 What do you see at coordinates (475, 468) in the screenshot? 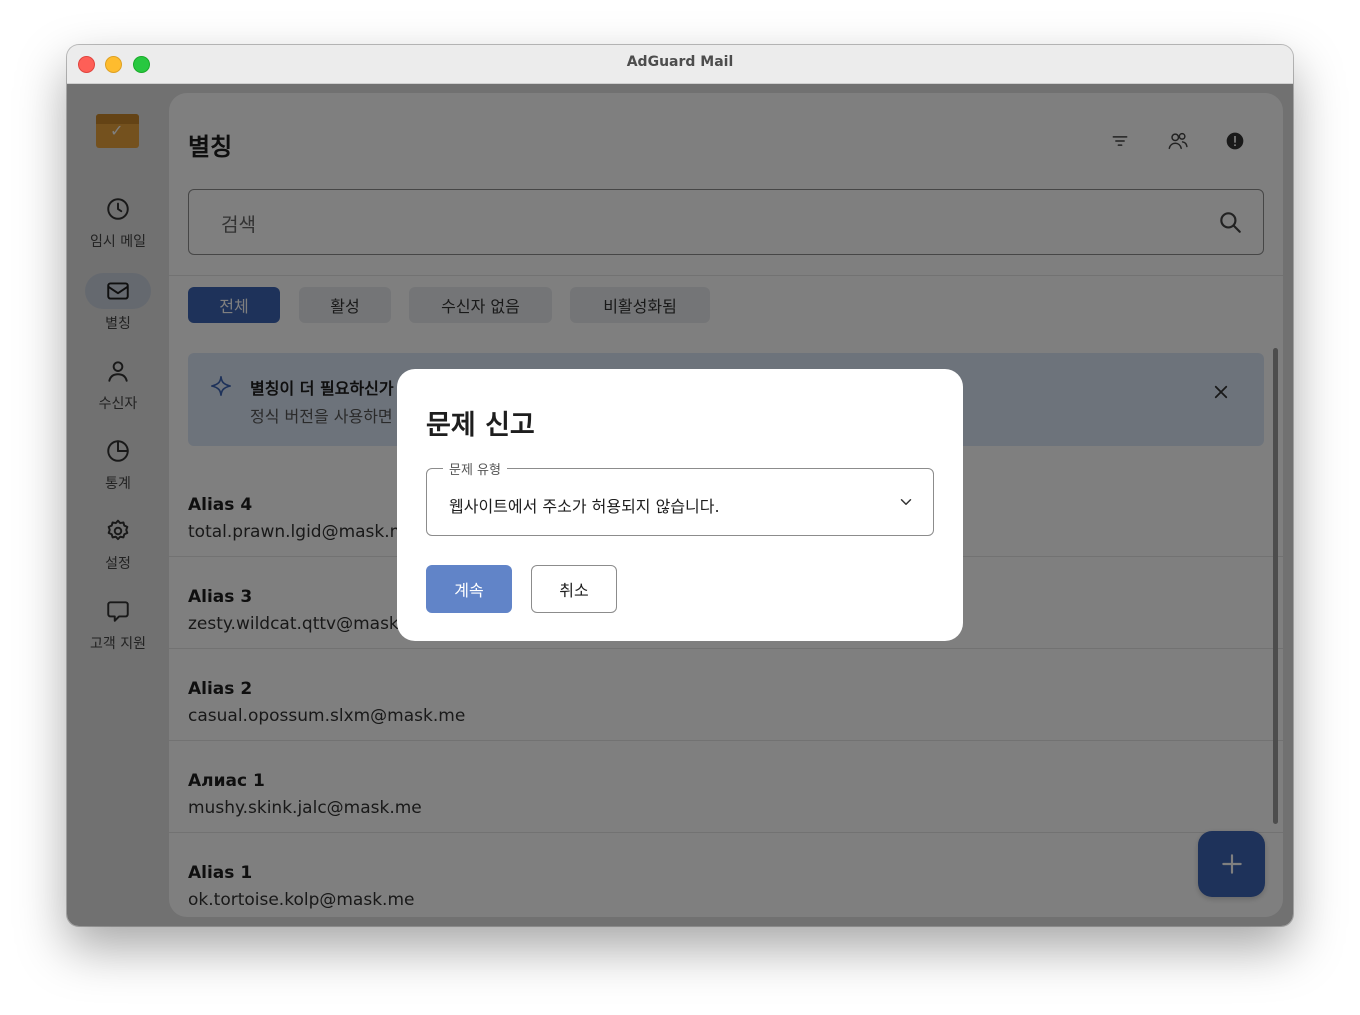
I see `issue-type-label: 문제 유형` at bounding box center [475, 468].